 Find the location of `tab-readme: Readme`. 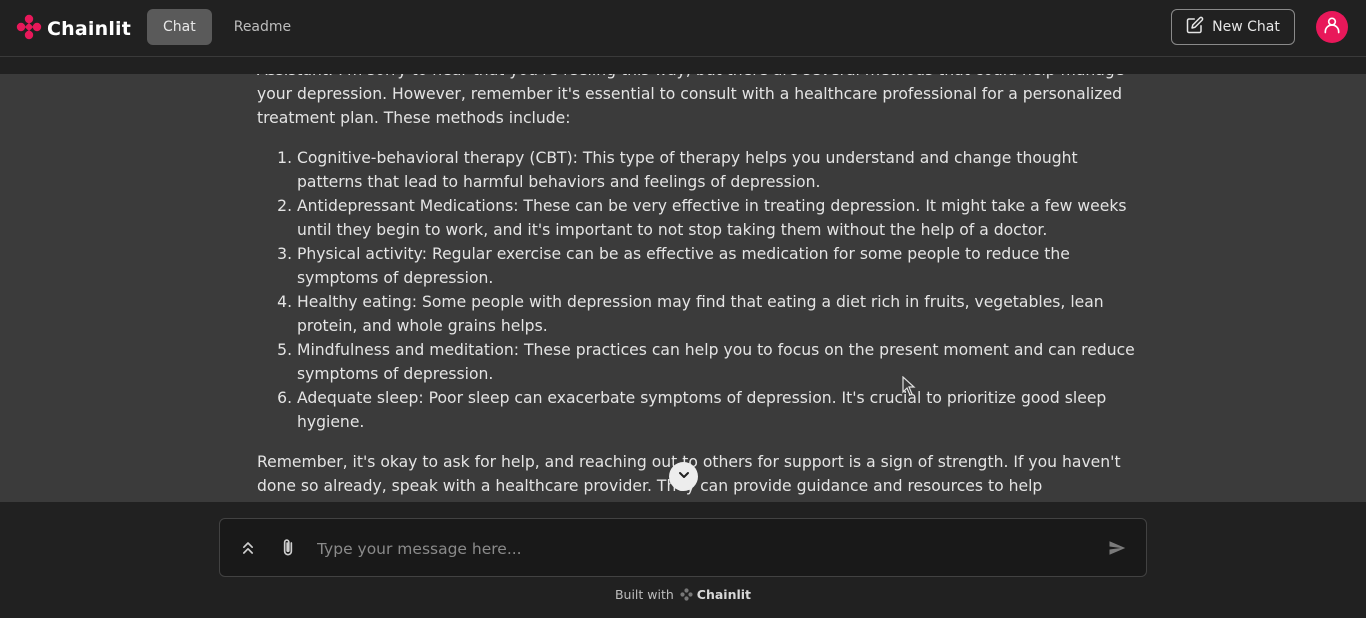

tab-readme: Readme is located at coordinates (262, 27).